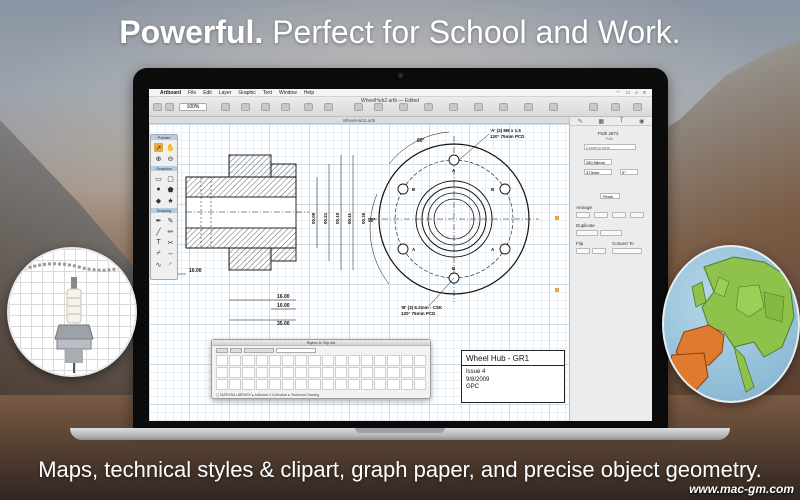 The image size is (800, 500). What do you see at coordinates (158, 253) in the screenshot?
I see `eyedropper-tool-icon: ⌿` at bounding box center [158, 253].